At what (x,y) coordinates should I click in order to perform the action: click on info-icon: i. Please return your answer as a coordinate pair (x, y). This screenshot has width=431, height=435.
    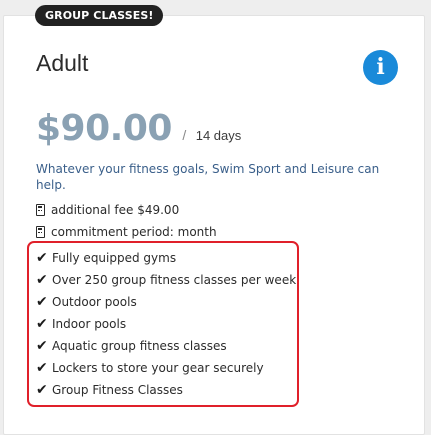
    Looking at the image, I should click on (380, 67).